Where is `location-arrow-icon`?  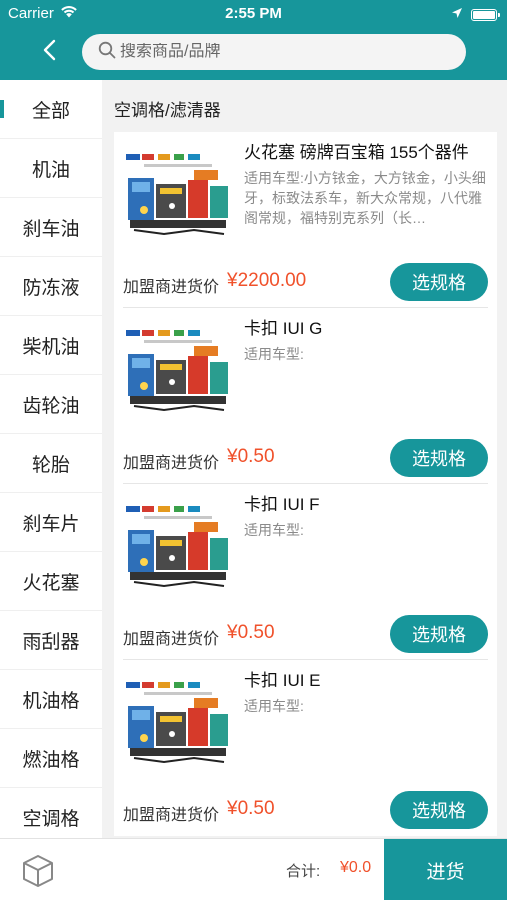
location-arrow-icon is located at coordinates (457, 14).